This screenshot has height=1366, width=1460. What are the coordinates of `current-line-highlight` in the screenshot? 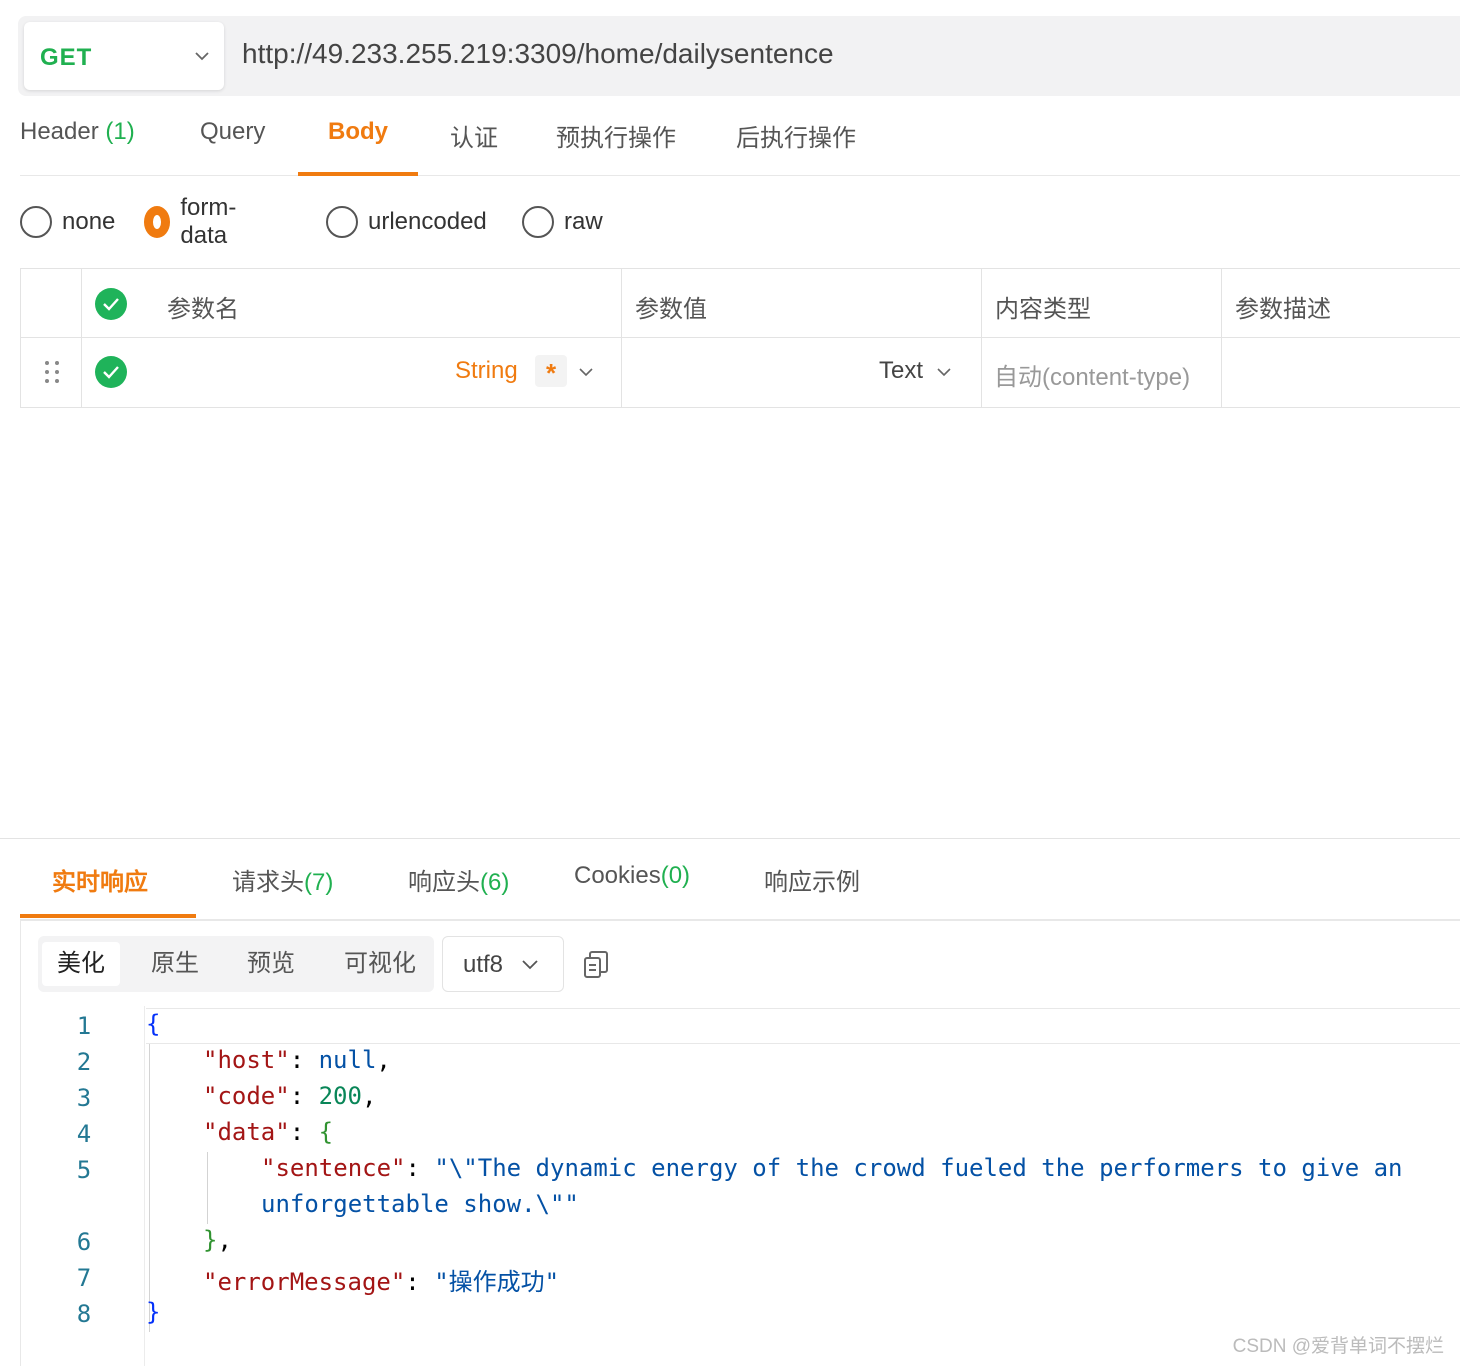 It's located at (803, 1026).